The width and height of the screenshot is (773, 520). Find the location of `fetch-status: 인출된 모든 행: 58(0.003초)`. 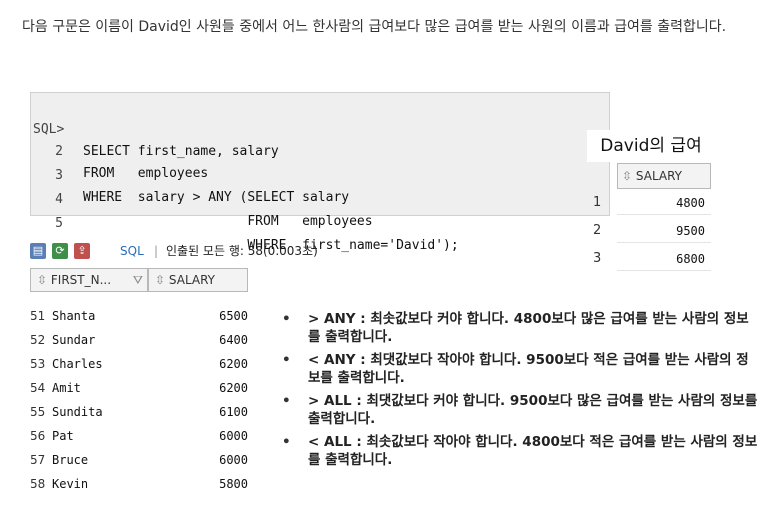

fetch-status: 인출된 모든 행: 58(0.003초) is located at coordinates (242, 251).